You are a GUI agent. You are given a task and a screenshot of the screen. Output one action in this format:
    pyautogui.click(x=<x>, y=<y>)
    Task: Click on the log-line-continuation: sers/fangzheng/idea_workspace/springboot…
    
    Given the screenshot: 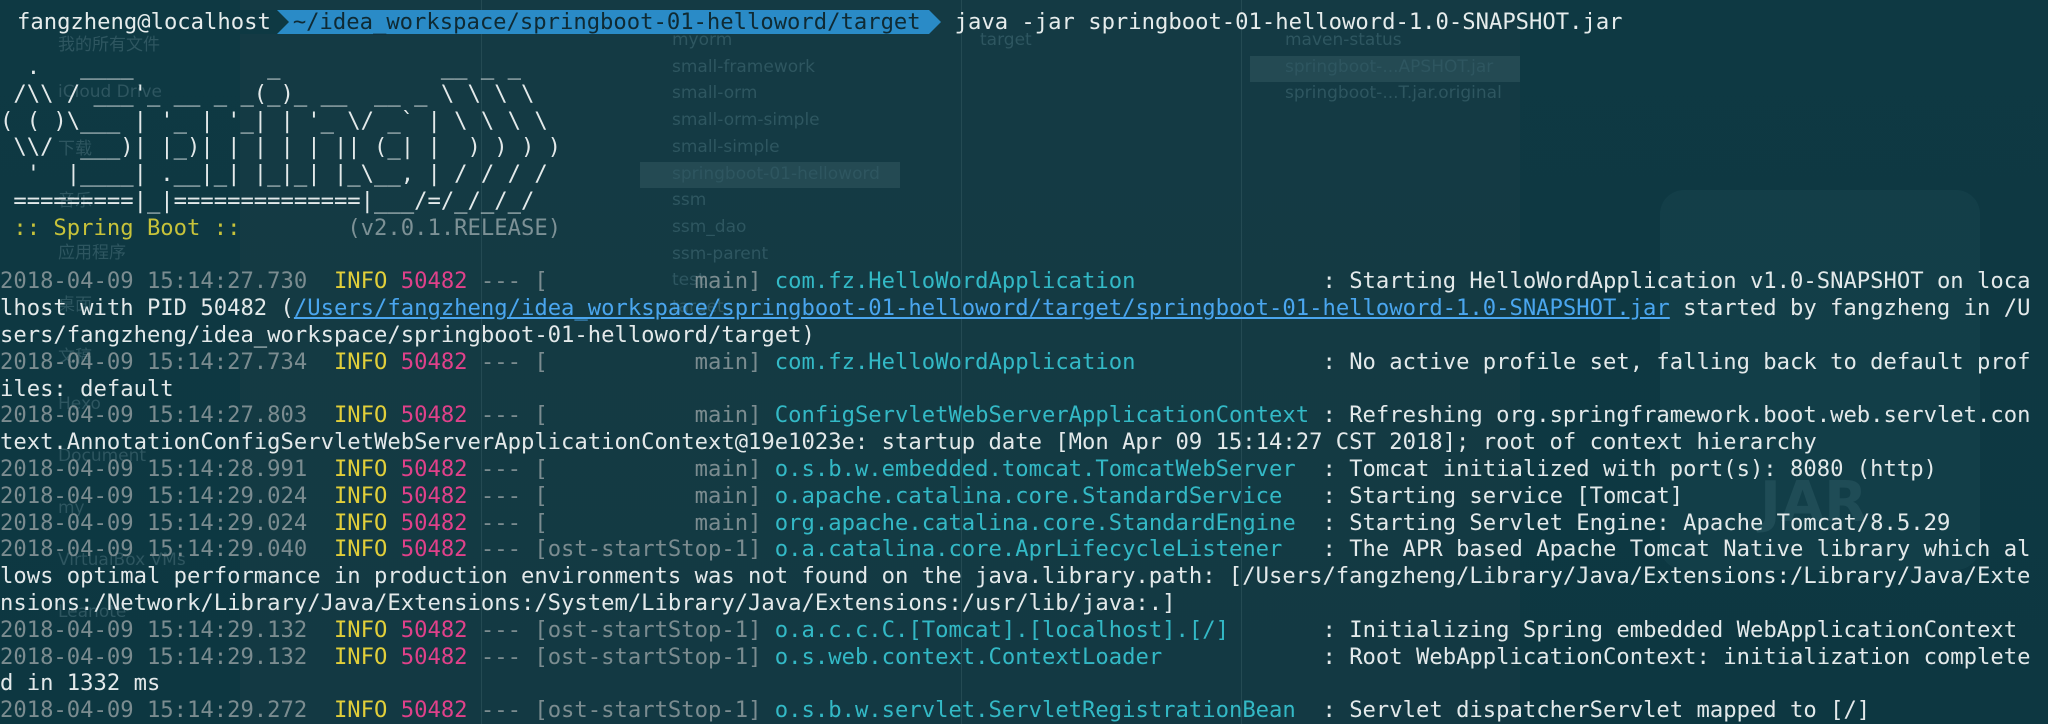 What is the action you would take?
    pyautogui.click(x=1024, y=335)
    